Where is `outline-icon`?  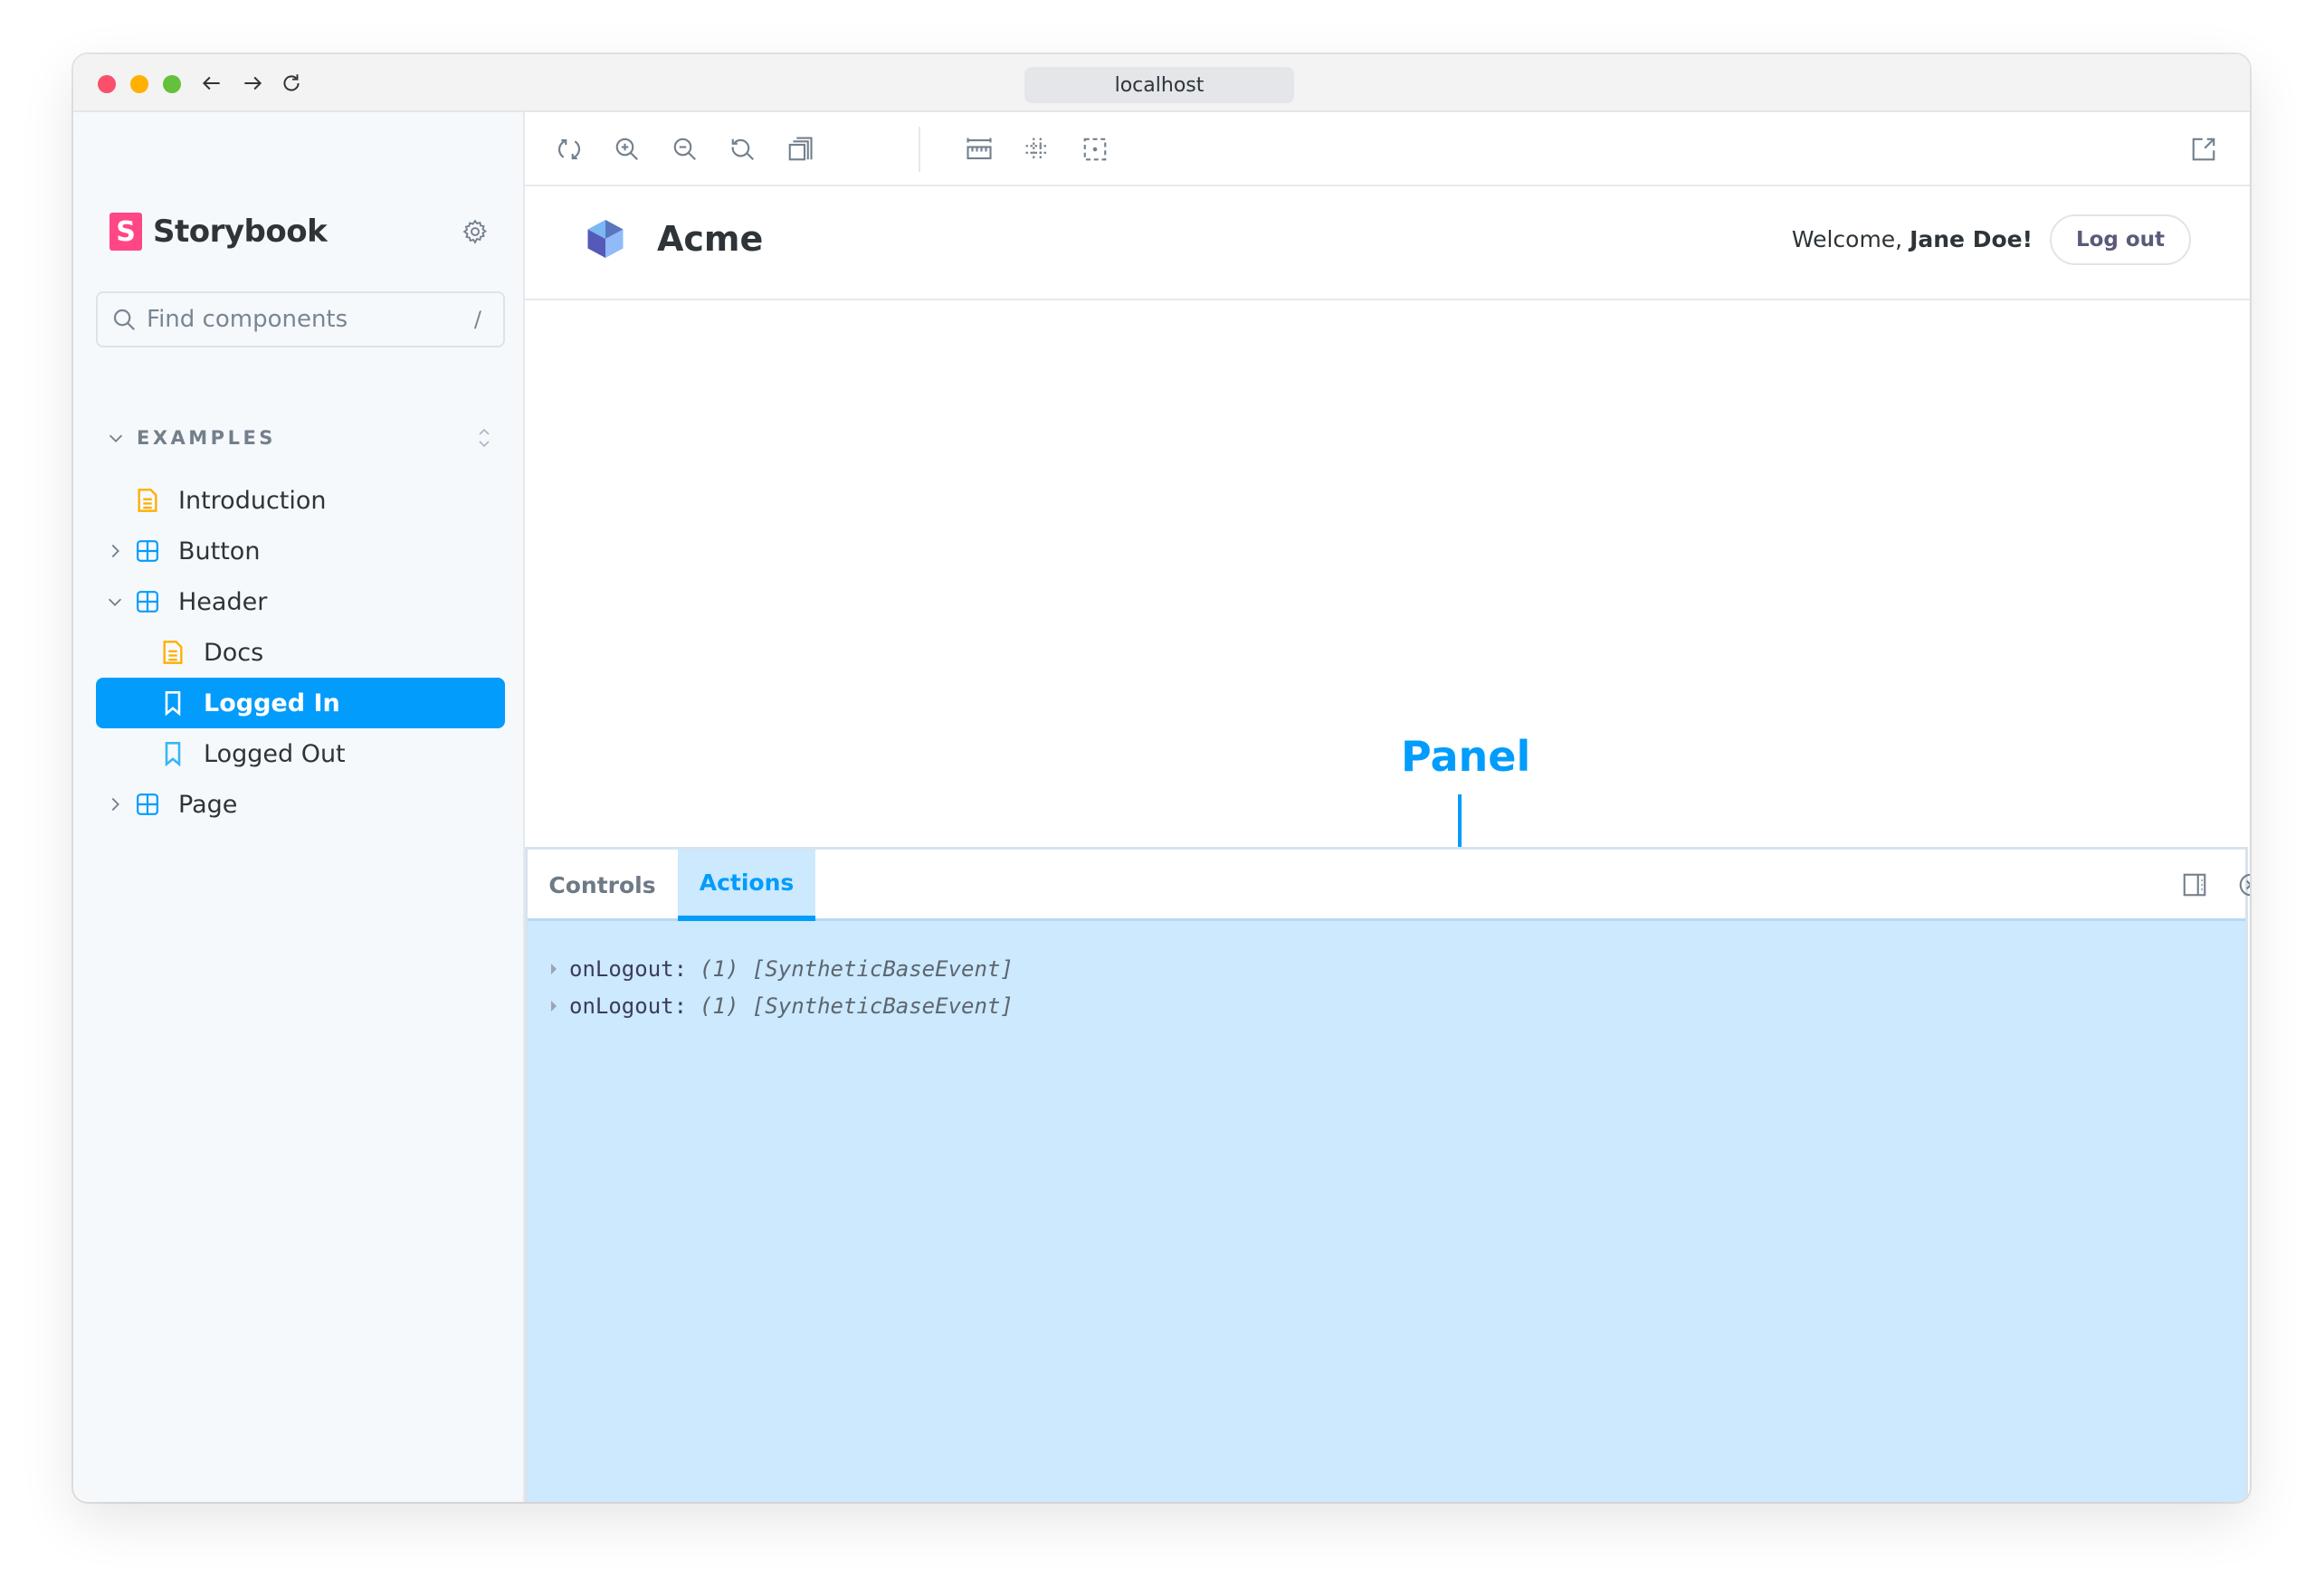
outline-icon is located at coordinates (1095, 150).